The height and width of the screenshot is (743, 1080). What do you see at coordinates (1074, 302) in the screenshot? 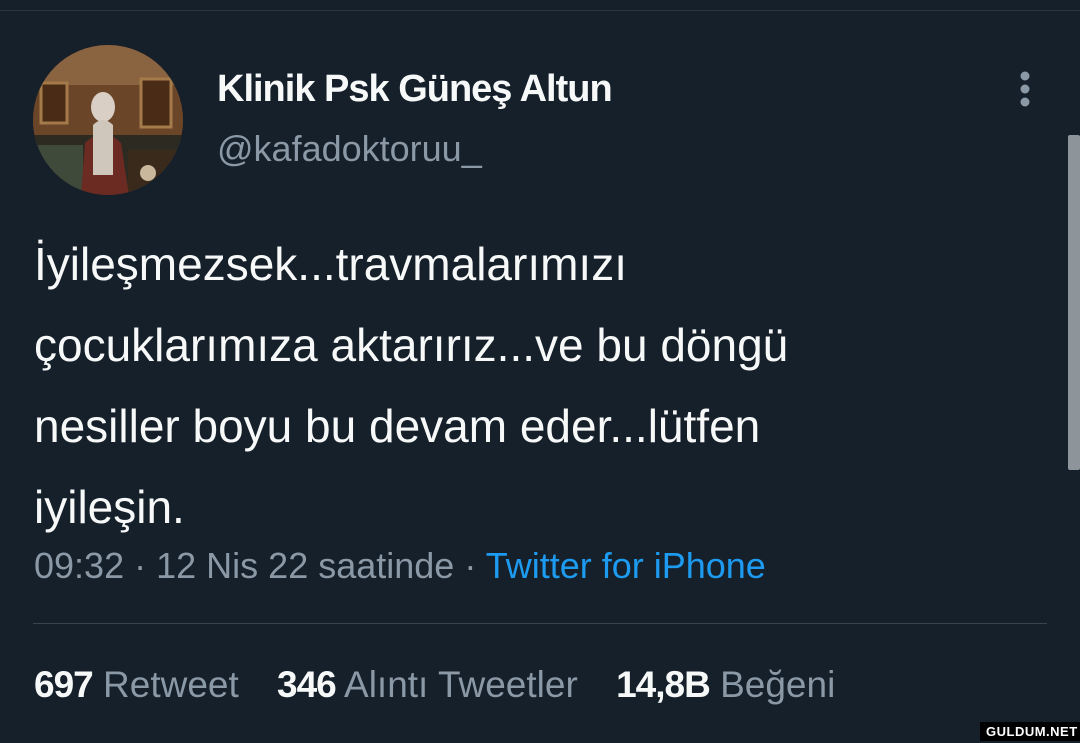
I see `scrollbar` at bounding box center [1074, 302].